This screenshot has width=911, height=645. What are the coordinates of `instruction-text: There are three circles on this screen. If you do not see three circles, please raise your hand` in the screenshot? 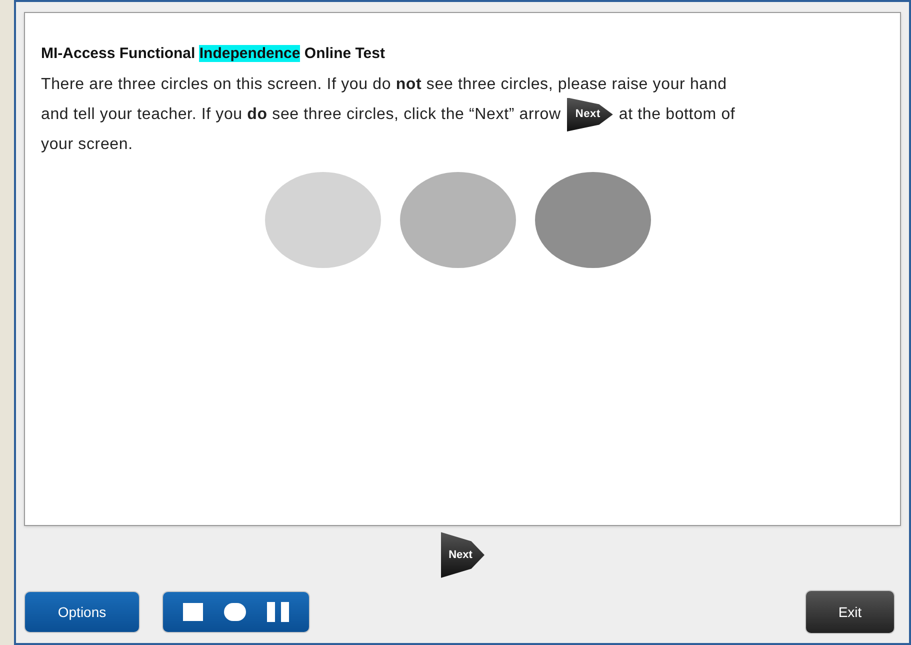 It's located at (384, 84).